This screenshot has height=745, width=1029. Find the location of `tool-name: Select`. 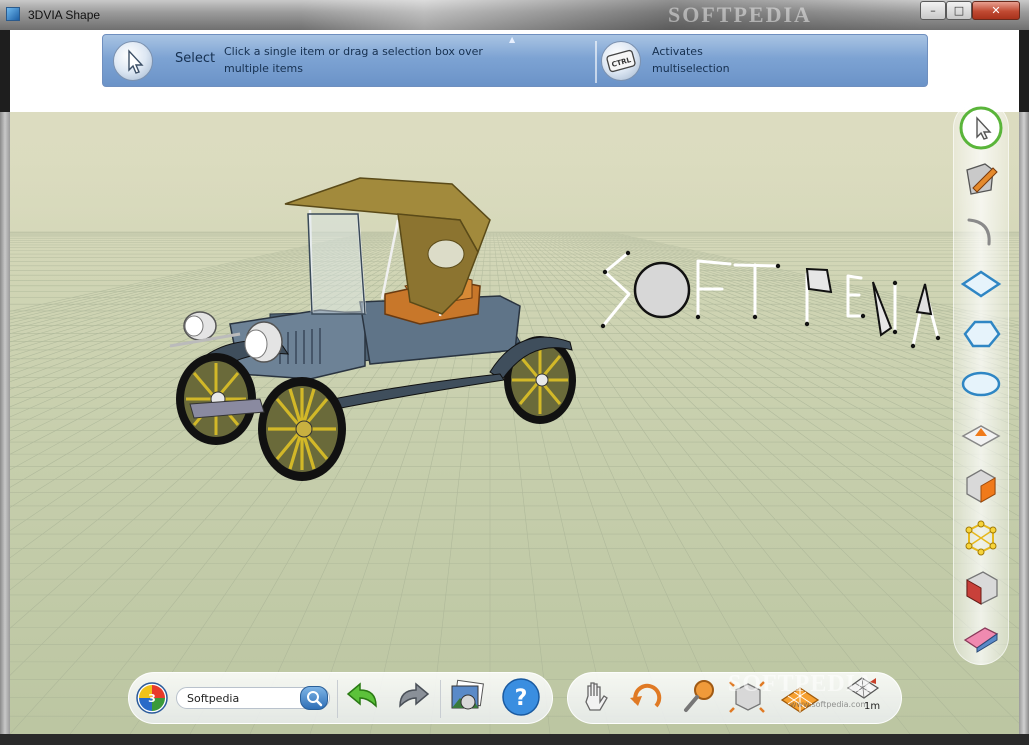

tool-name: Select is located at coordinates (195, 58).